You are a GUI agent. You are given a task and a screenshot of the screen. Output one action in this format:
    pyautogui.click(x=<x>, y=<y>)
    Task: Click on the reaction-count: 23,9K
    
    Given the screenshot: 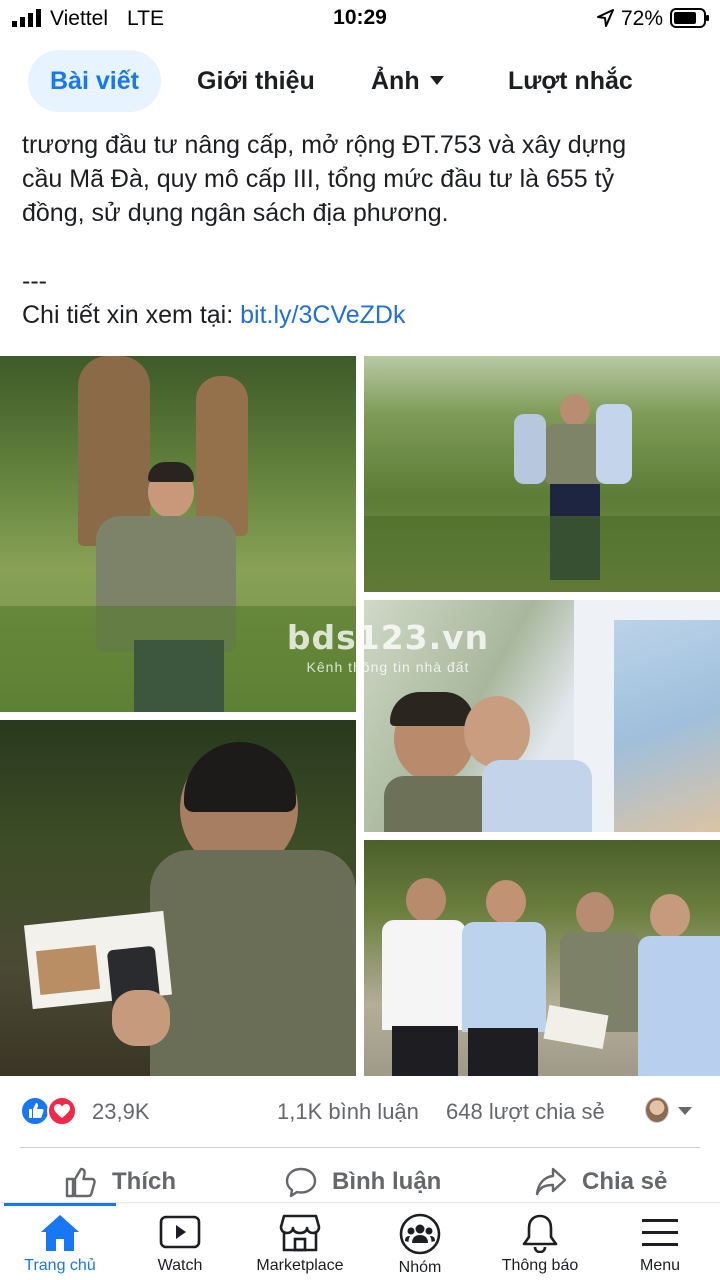 What is the action you would take?
    pyautogui.click(x=121, y=1112)
    